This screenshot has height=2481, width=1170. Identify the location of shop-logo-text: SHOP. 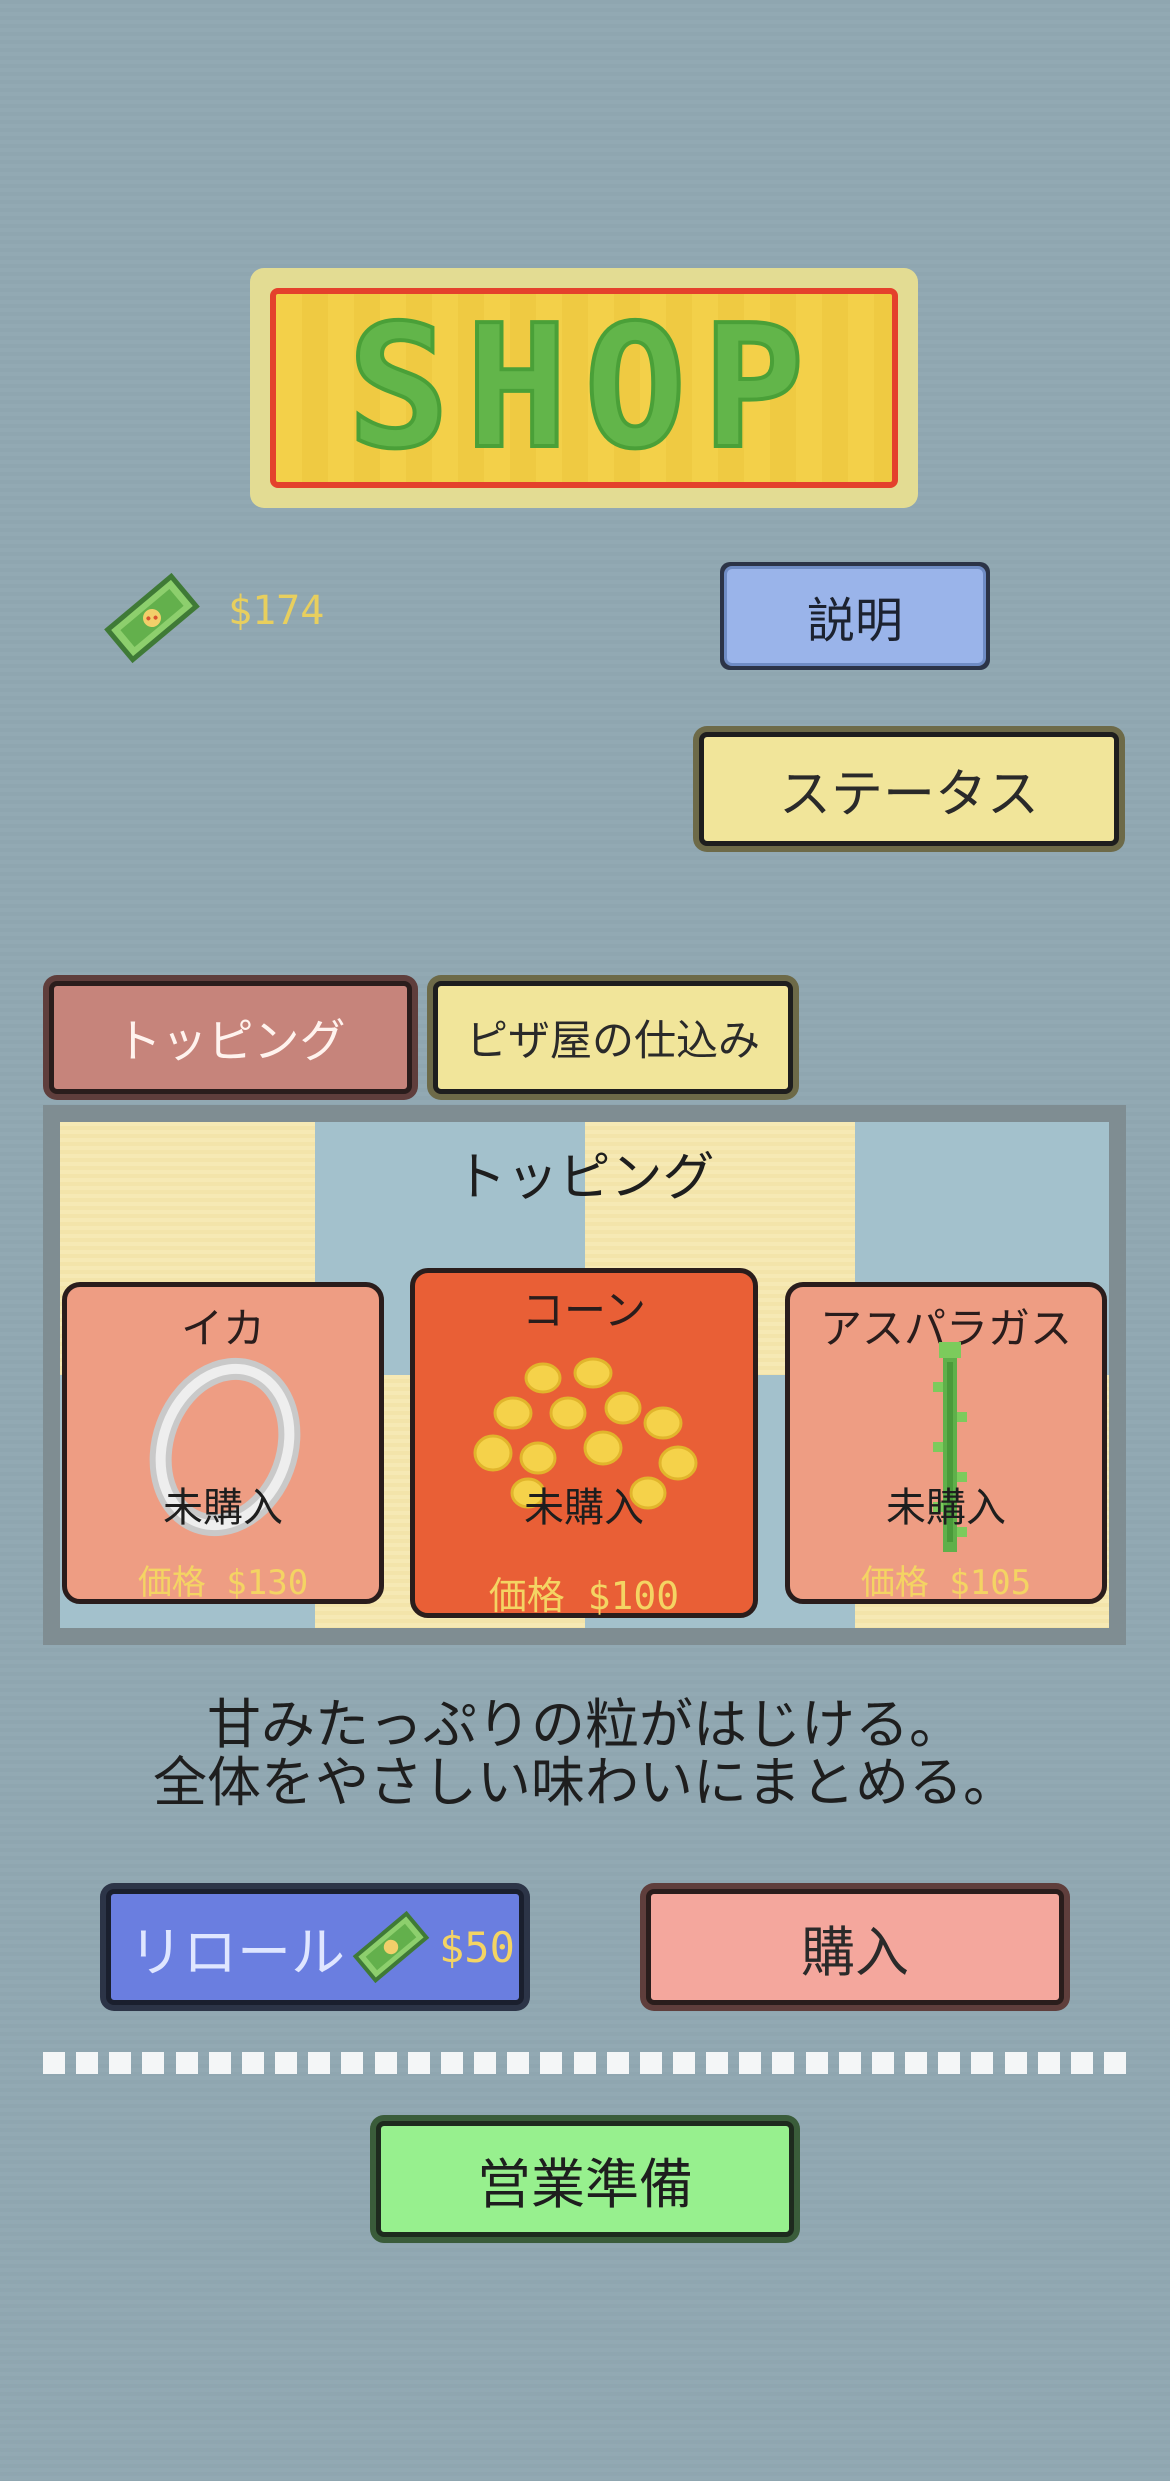
(583, 388).